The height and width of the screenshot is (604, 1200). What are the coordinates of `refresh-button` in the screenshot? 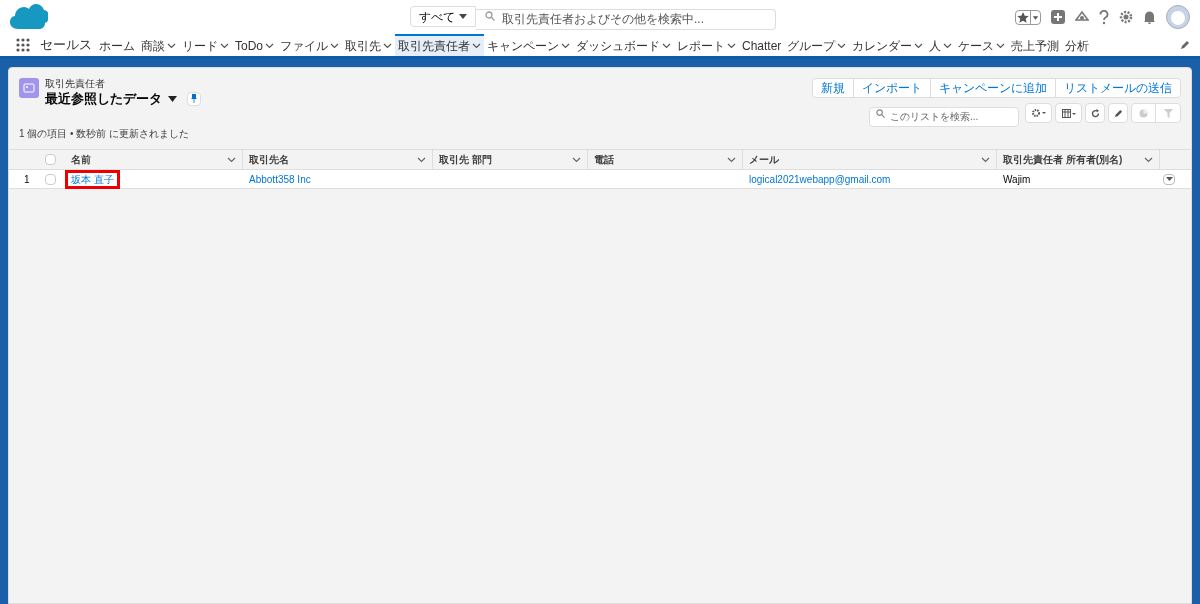 It's located at (1095, 113).